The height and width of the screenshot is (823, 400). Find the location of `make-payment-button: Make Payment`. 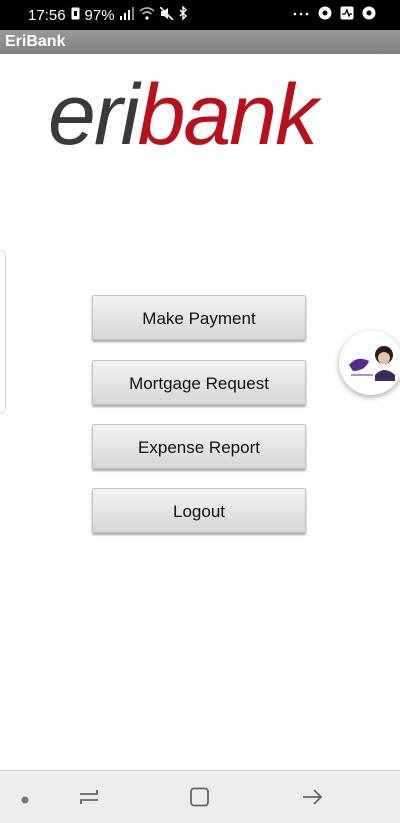

make-payment-button: Make Payment is located at coordinates (199, 317).